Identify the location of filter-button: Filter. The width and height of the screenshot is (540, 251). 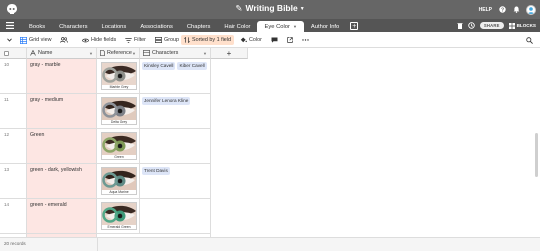
(135, 40).